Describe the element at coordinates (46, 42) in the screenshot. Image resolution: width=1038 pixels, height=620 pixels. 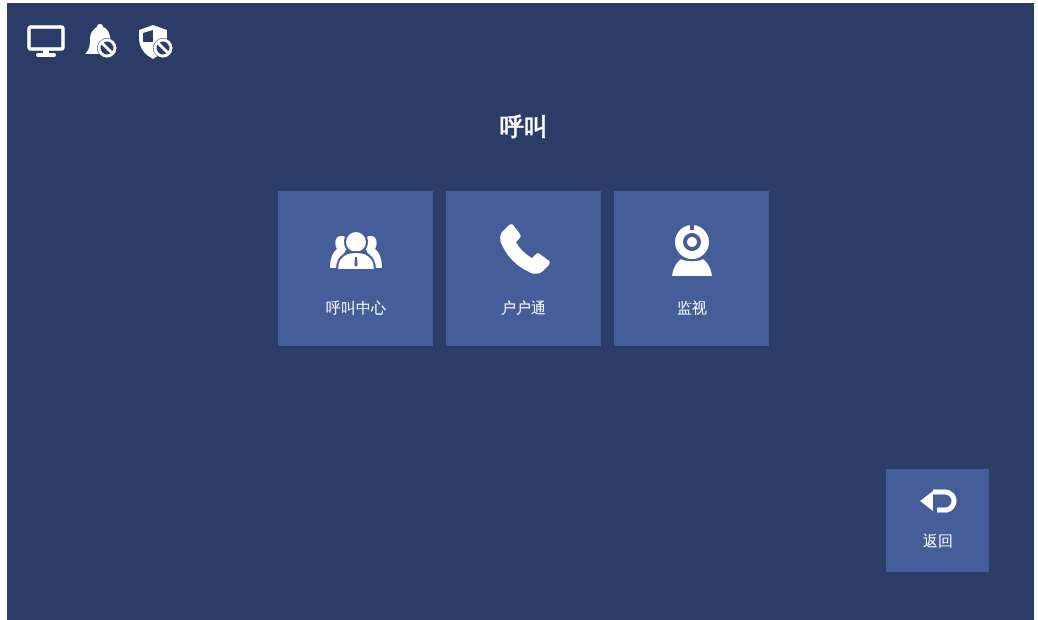
I see `monitor-icon` at that location.